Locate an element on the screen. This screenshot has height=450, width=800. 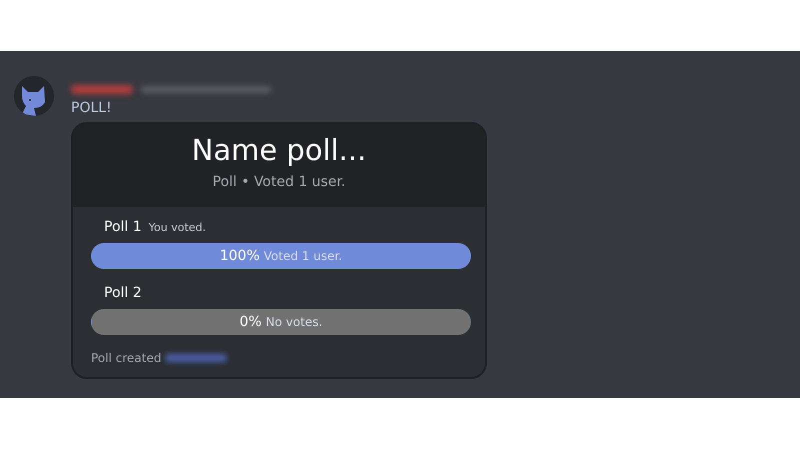
redacted-username is located at coordinates (102, 89).